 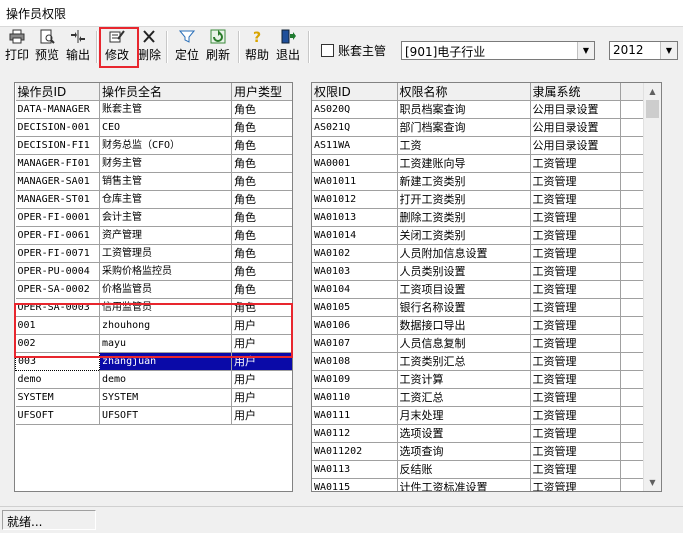 What do you see at coordinates (652, 482) in the screenshot?
I see `scroll-down-arrow-icon: ▼` at bounding box center [652, 482].